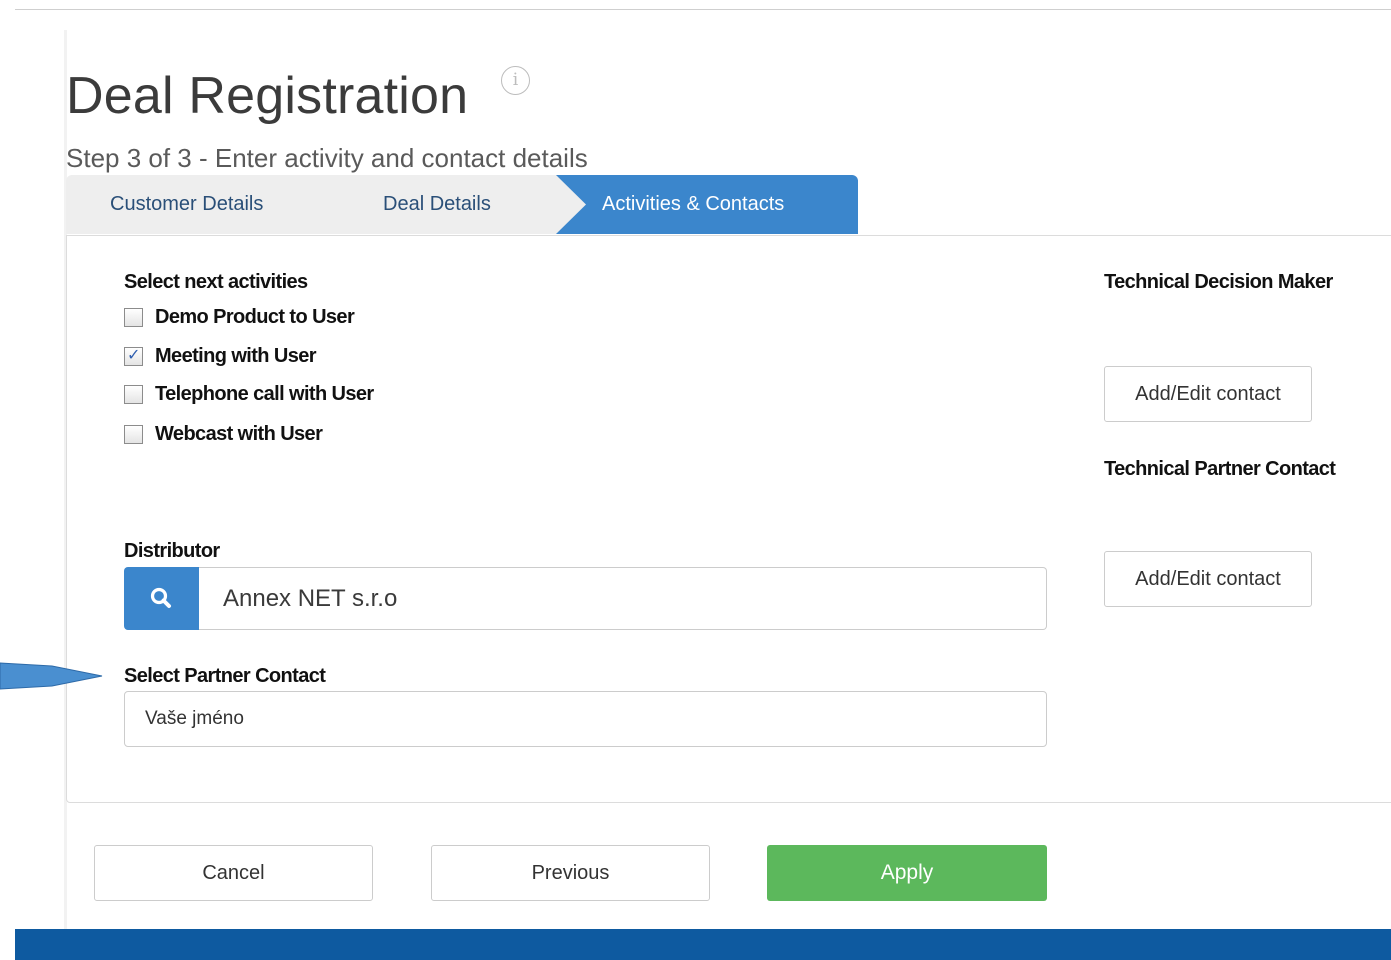 The height and width of the screenshot is (960, 1391). What do you see at coordinates (233, 873) in the screenshot?
I see `cancel-button: Cancel` at bounding box center [233, 873].